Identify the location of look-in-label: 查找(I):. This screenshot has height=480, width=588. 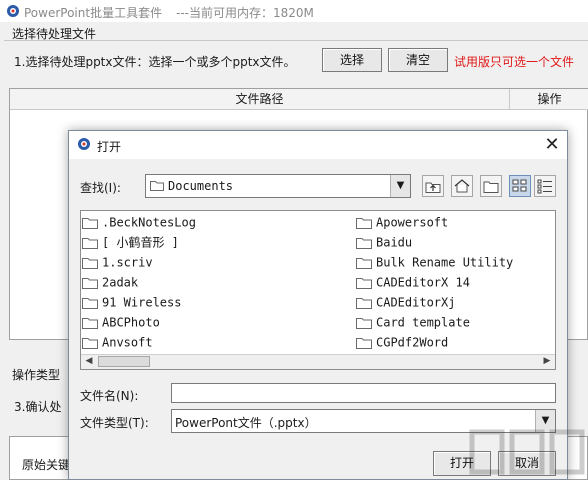
(100, 188).